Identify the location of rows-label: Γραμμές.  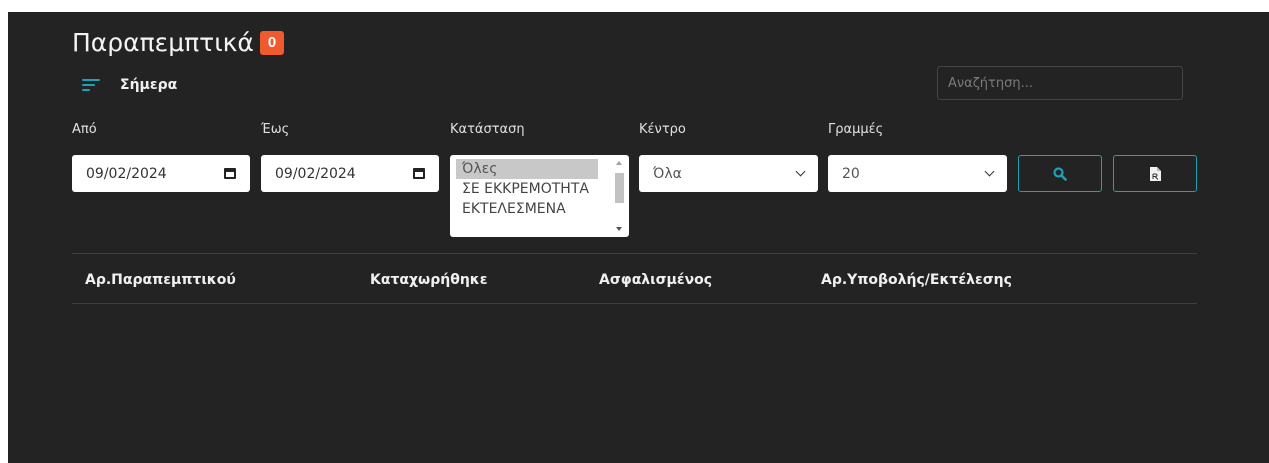
(856, 129).